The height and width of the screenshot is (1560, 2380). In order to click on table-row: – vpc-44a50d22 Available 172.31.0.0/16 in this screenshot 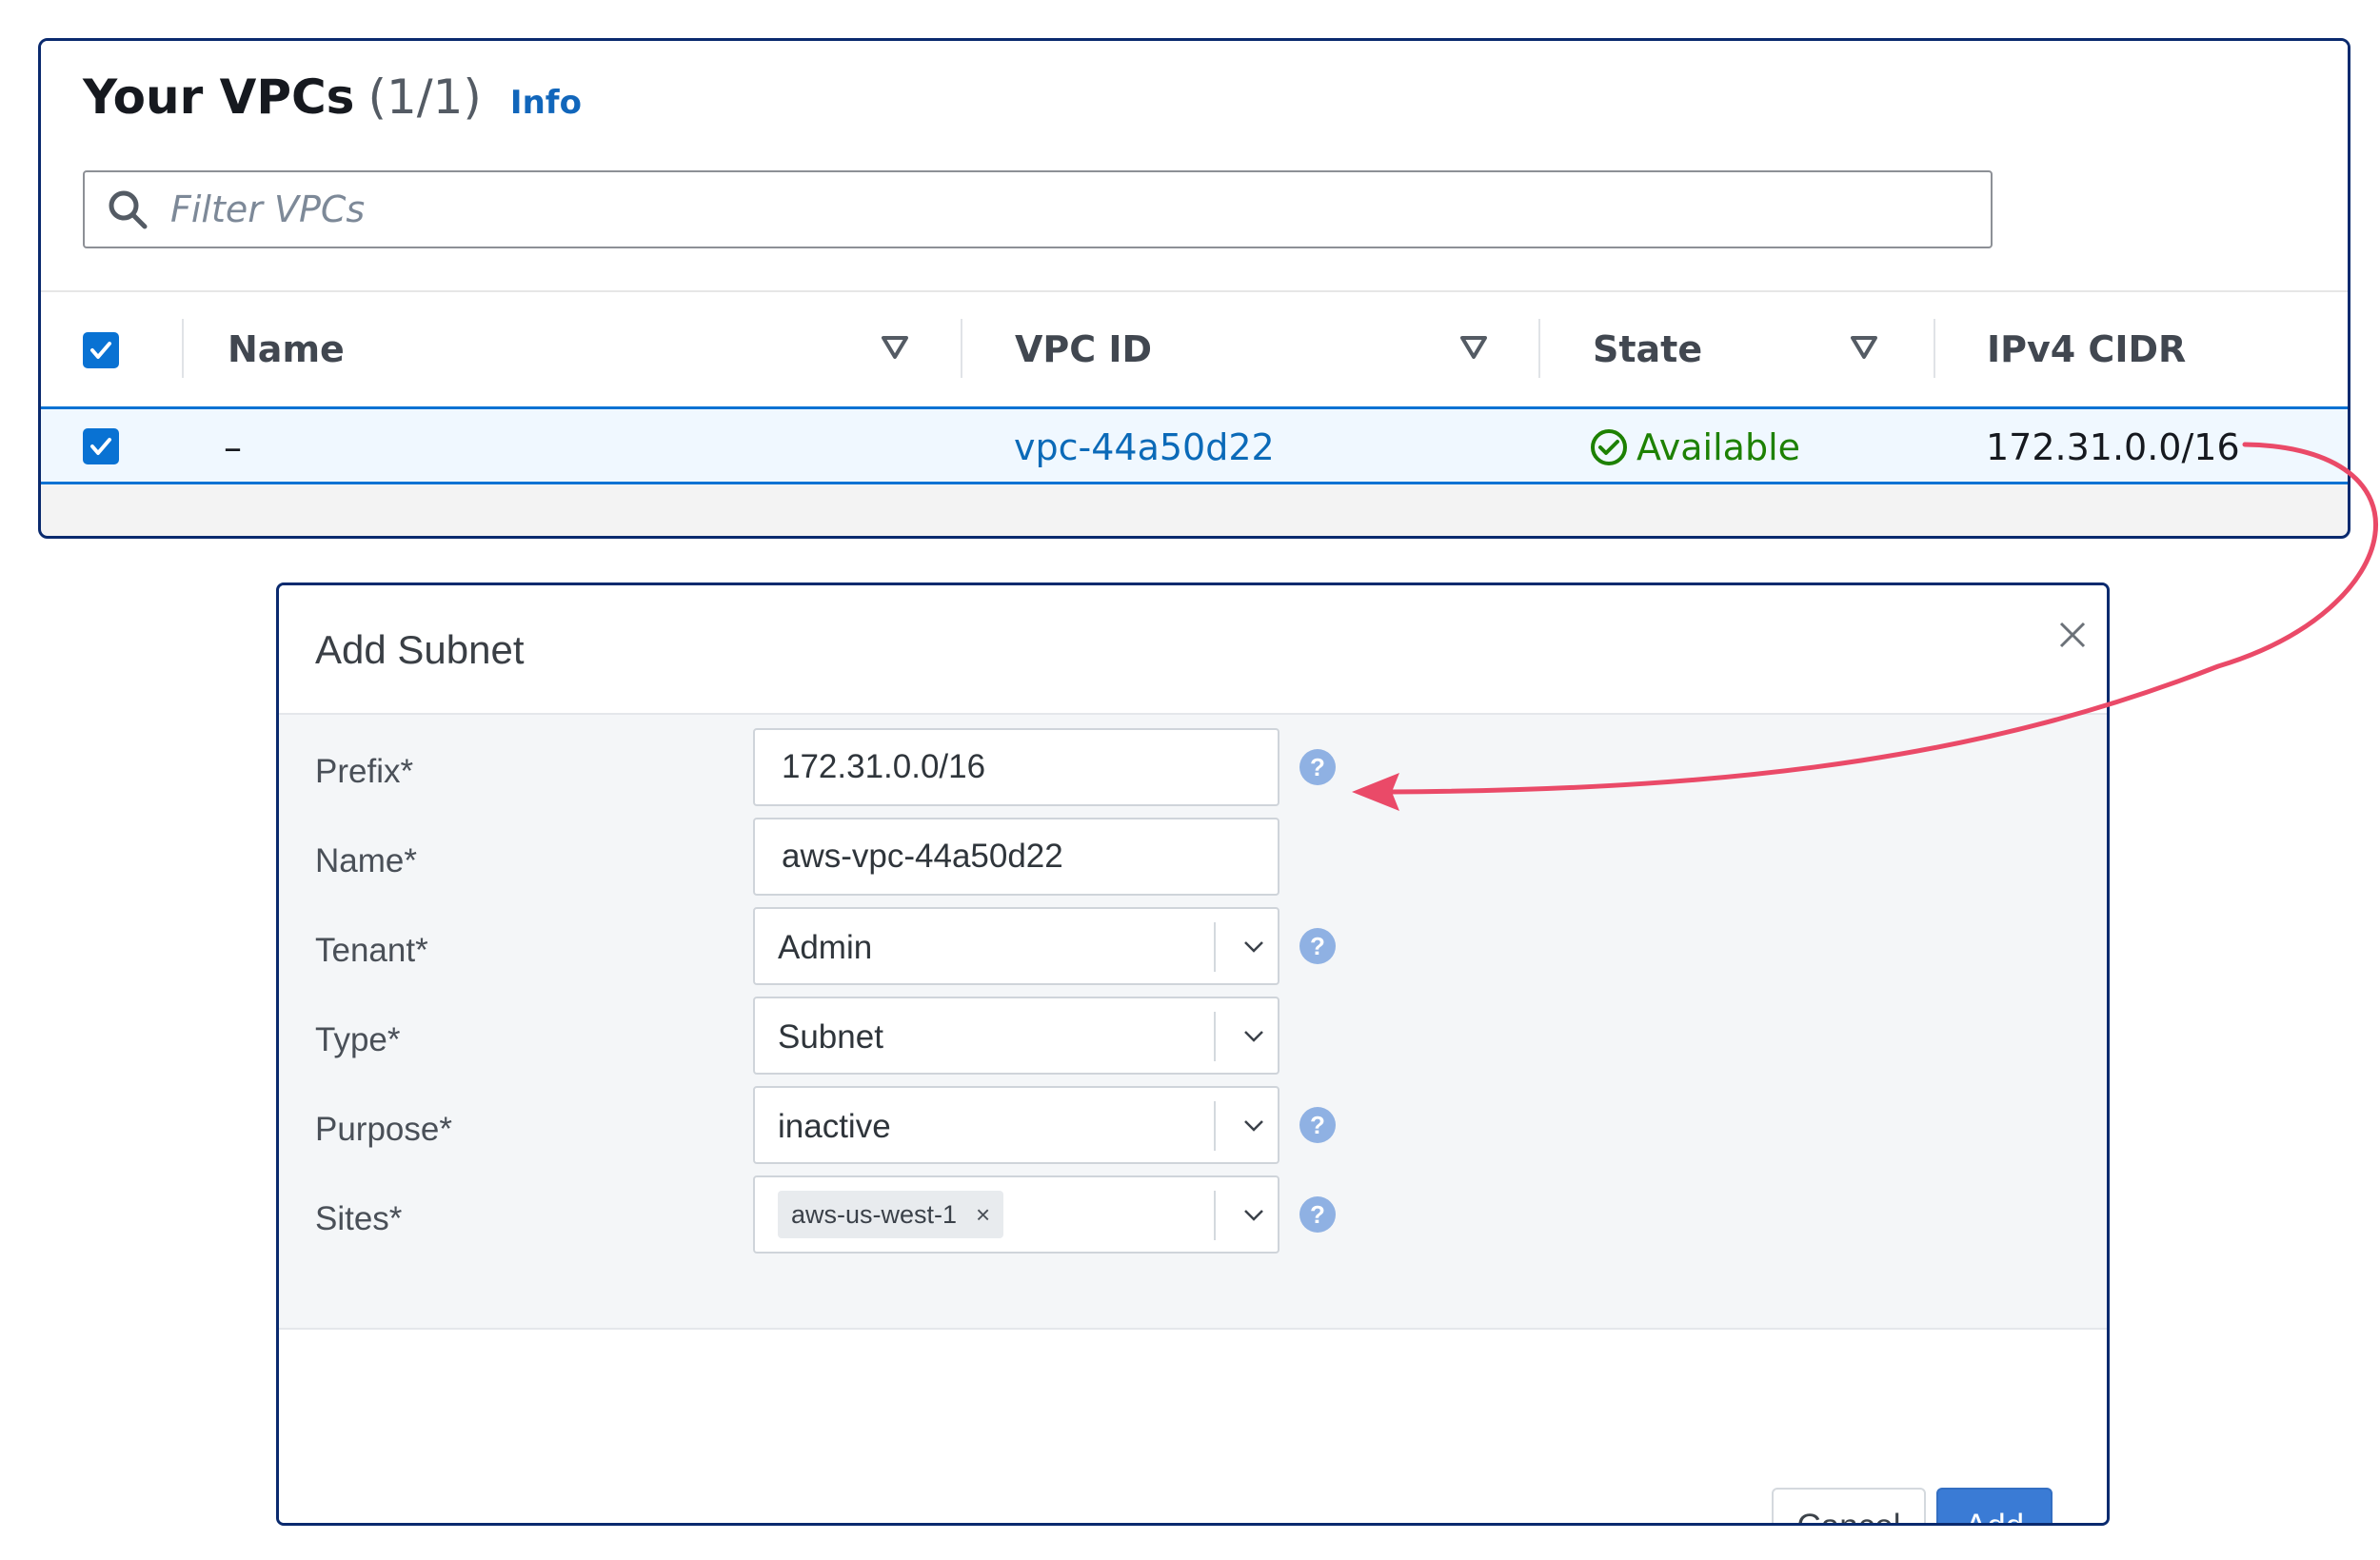, I will do `click(1194, 445)`.